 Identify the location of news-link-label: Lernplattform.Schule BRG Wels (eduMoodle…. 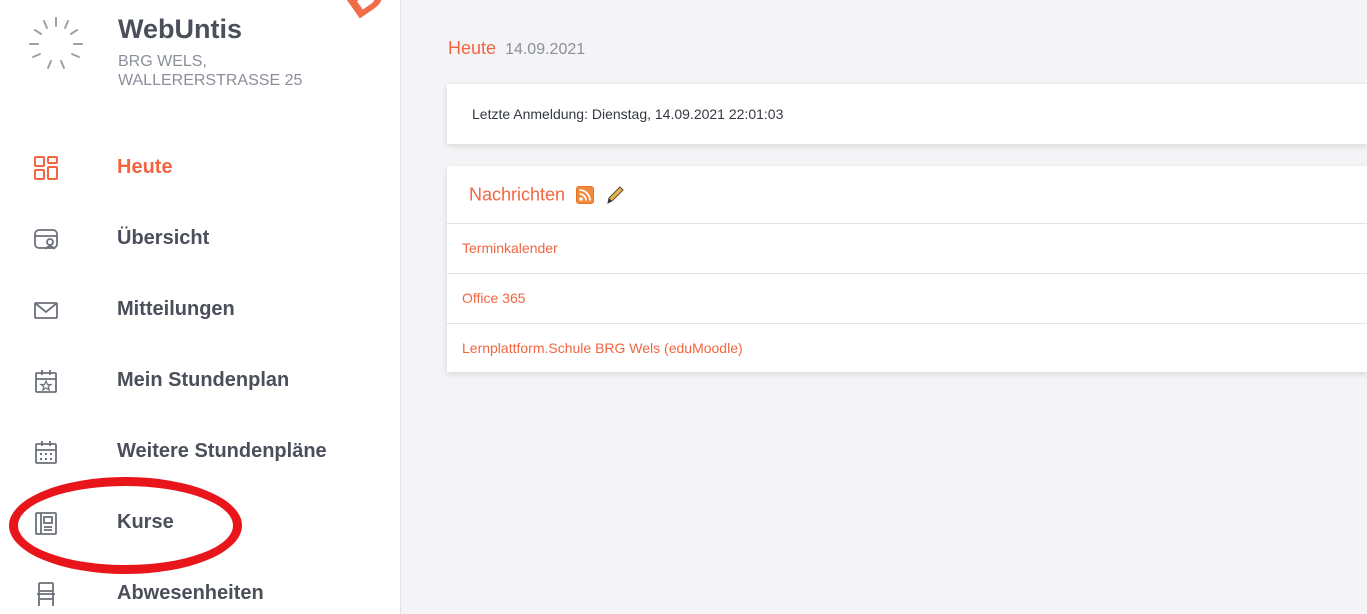
(602, 348).